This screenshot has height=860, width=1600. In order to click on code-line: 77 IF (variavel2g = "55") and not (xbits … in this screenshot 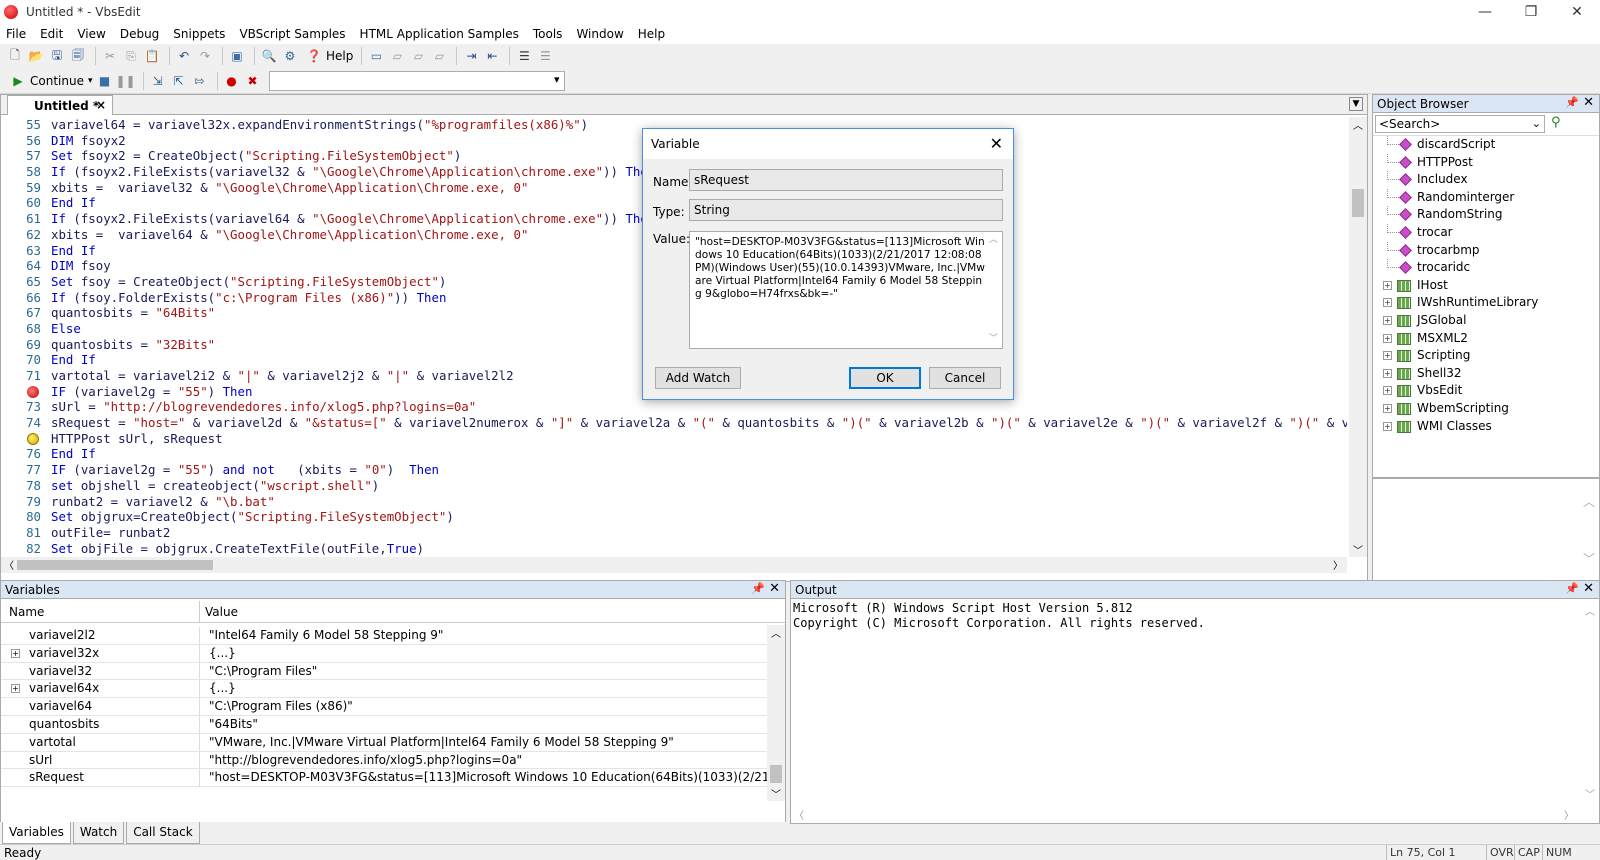, I will do `click(674, 470)`.